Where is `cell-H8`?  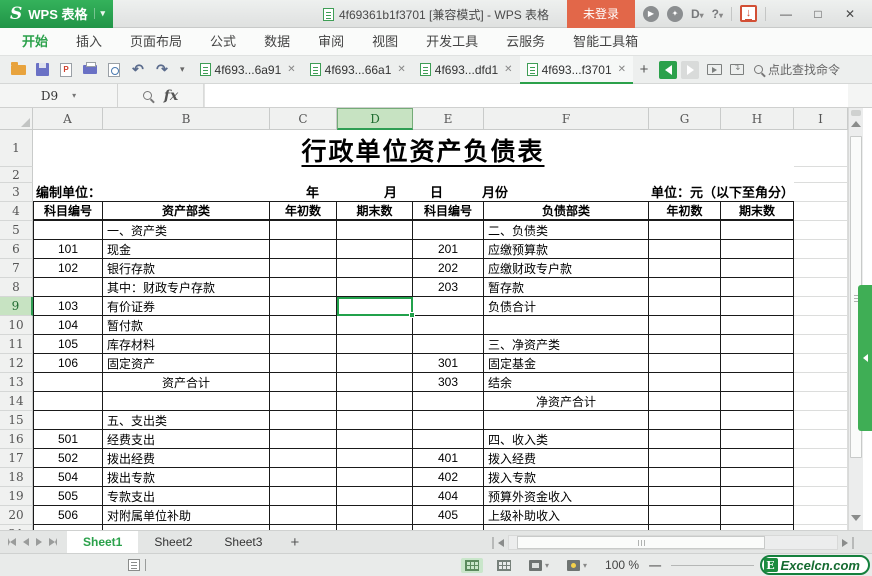
cell-H8 is located at coordinates (757, 287).